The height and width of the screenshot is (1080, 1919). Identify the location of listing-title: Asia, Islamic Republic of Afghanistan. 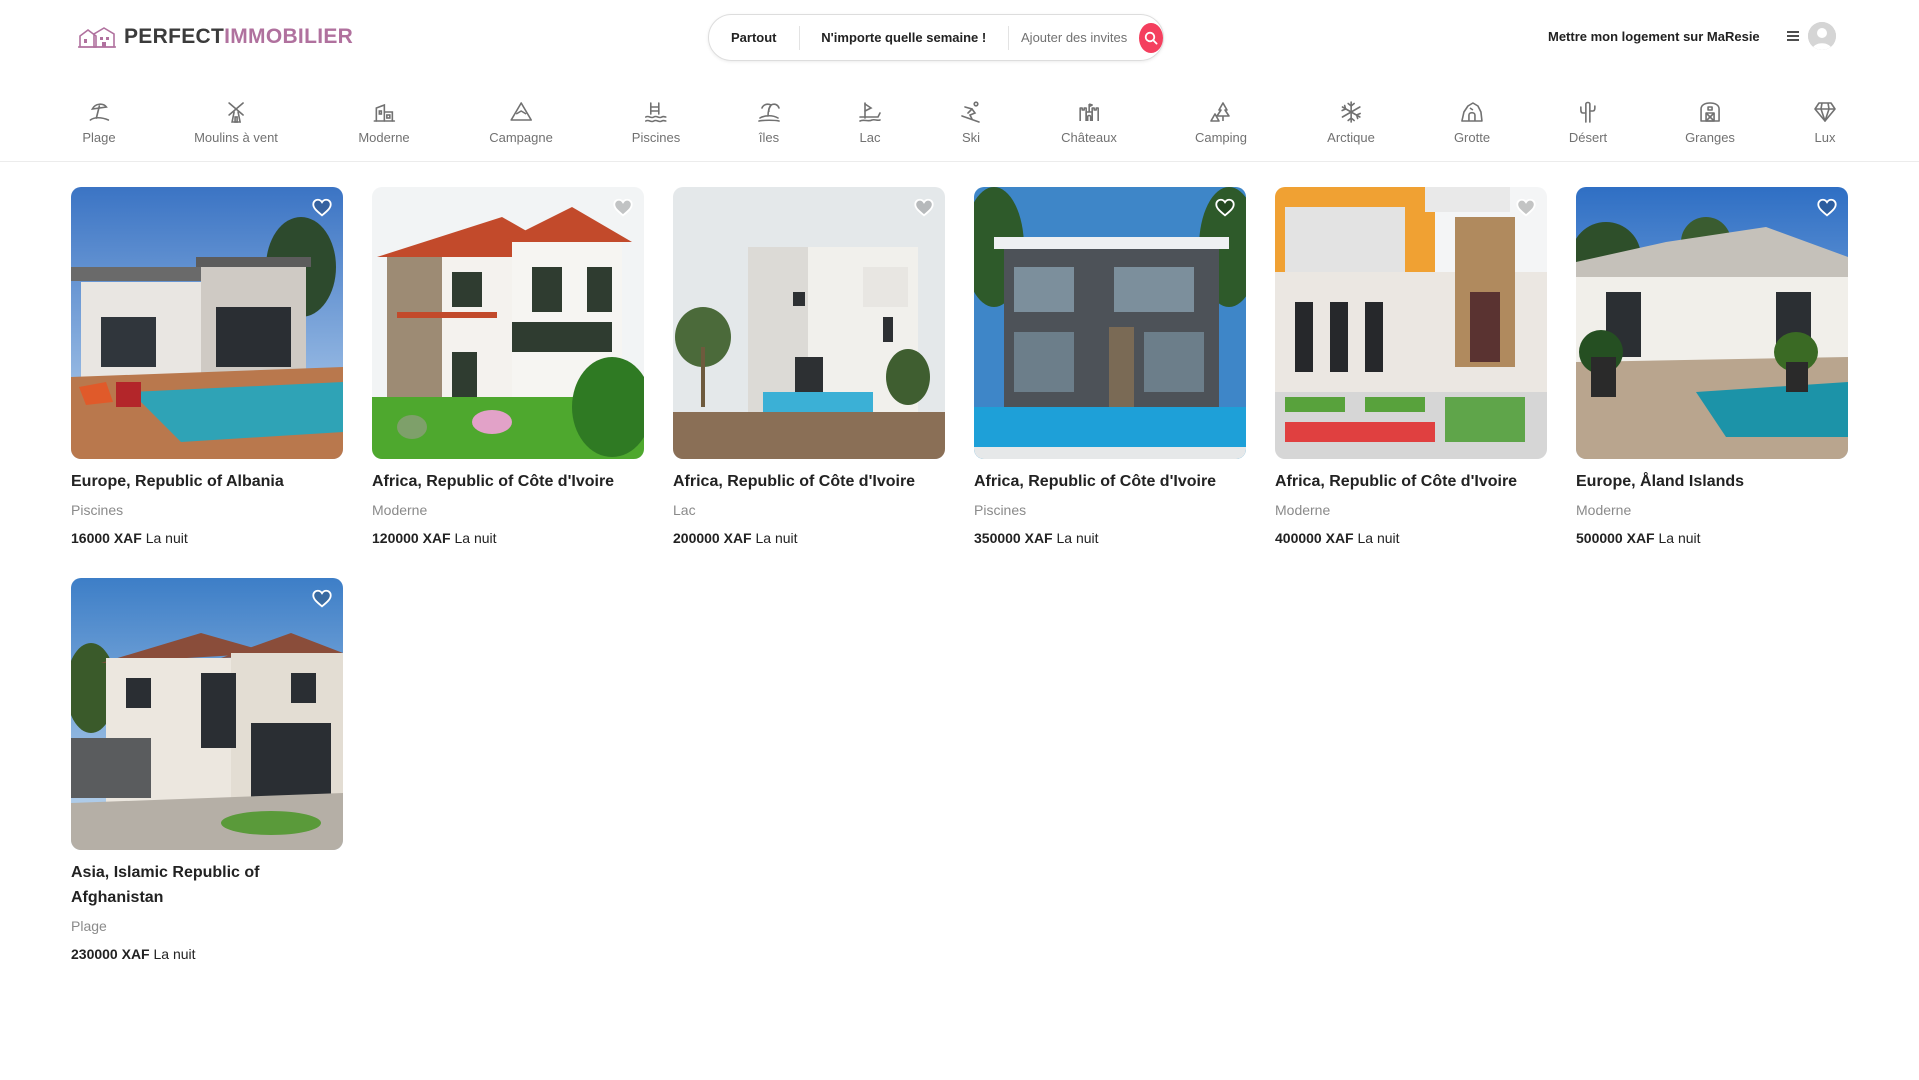
(165, 885).